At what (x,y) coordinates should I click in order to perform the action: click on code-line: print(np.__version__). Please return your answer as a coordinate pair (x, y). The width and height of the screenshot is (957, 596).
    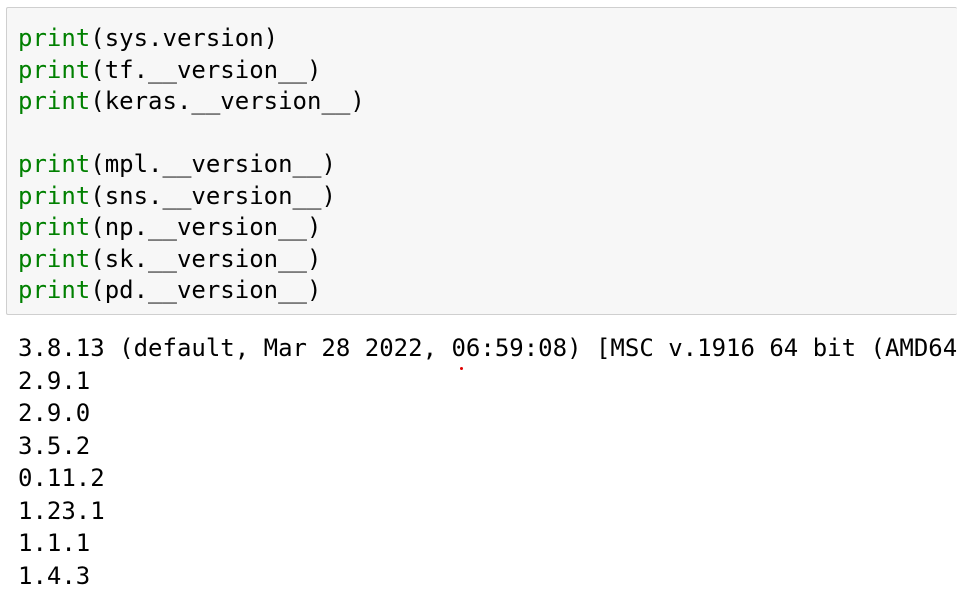
    Looking at the image, I should click on (169, 227).